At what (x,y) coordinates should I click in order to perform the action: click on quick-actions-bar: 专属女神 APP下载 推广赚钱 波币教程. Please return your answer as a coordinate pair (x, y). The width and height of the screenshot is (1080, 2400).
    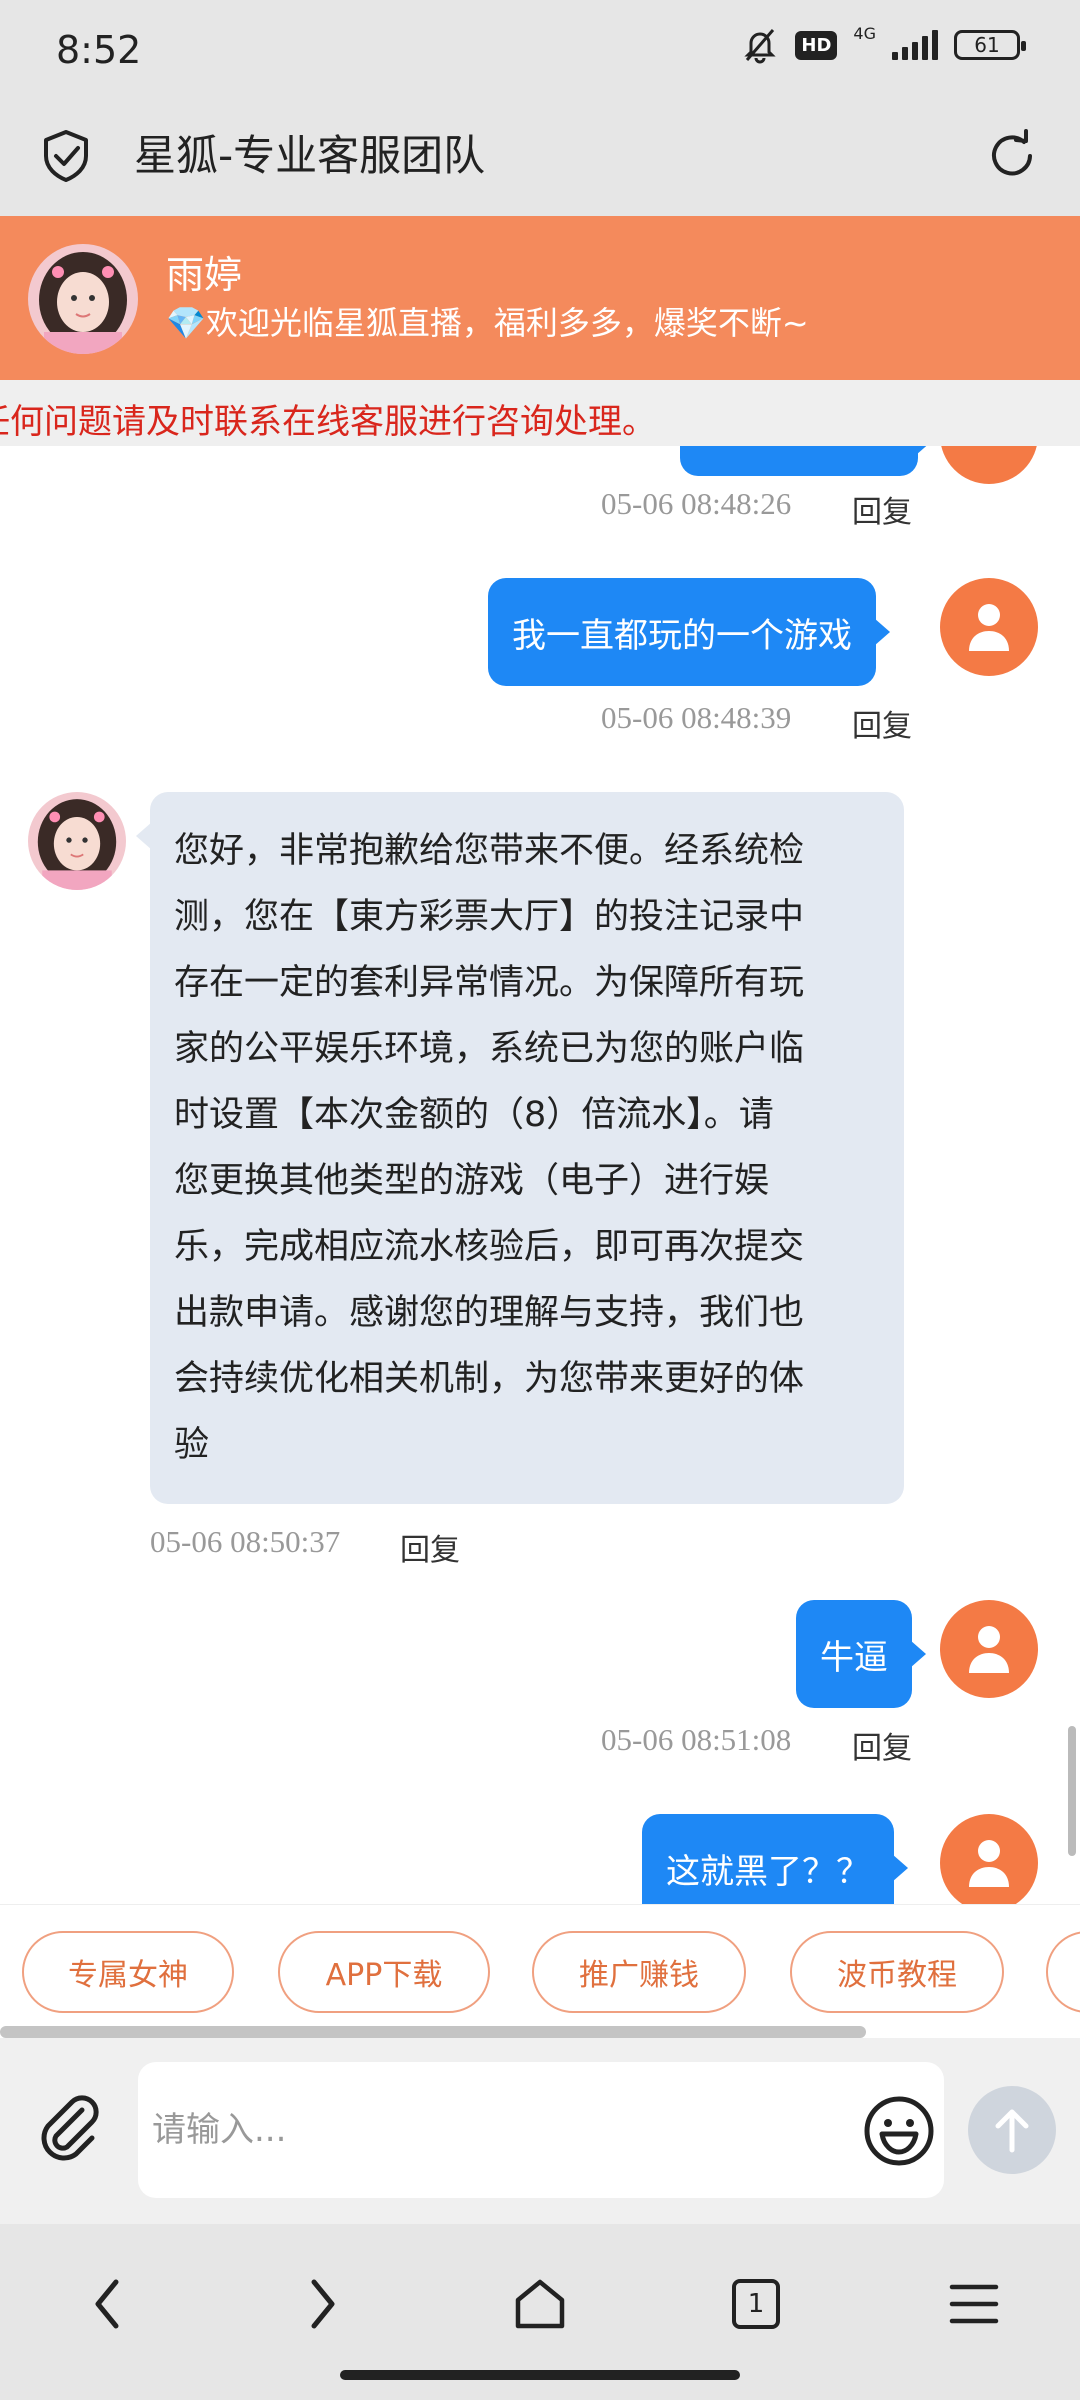
    Looking at the image, I should click on (540, 1971).